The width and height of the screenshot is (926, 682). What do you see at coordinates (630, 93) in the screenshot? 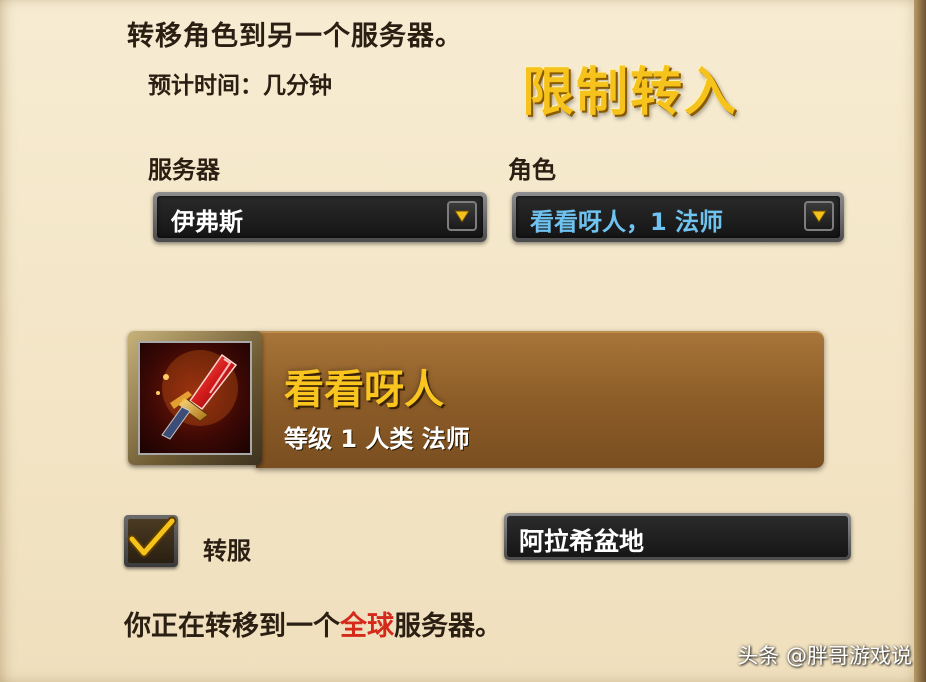
I see `restriction-notice: 限制转入` at bounding box center [630, 93].